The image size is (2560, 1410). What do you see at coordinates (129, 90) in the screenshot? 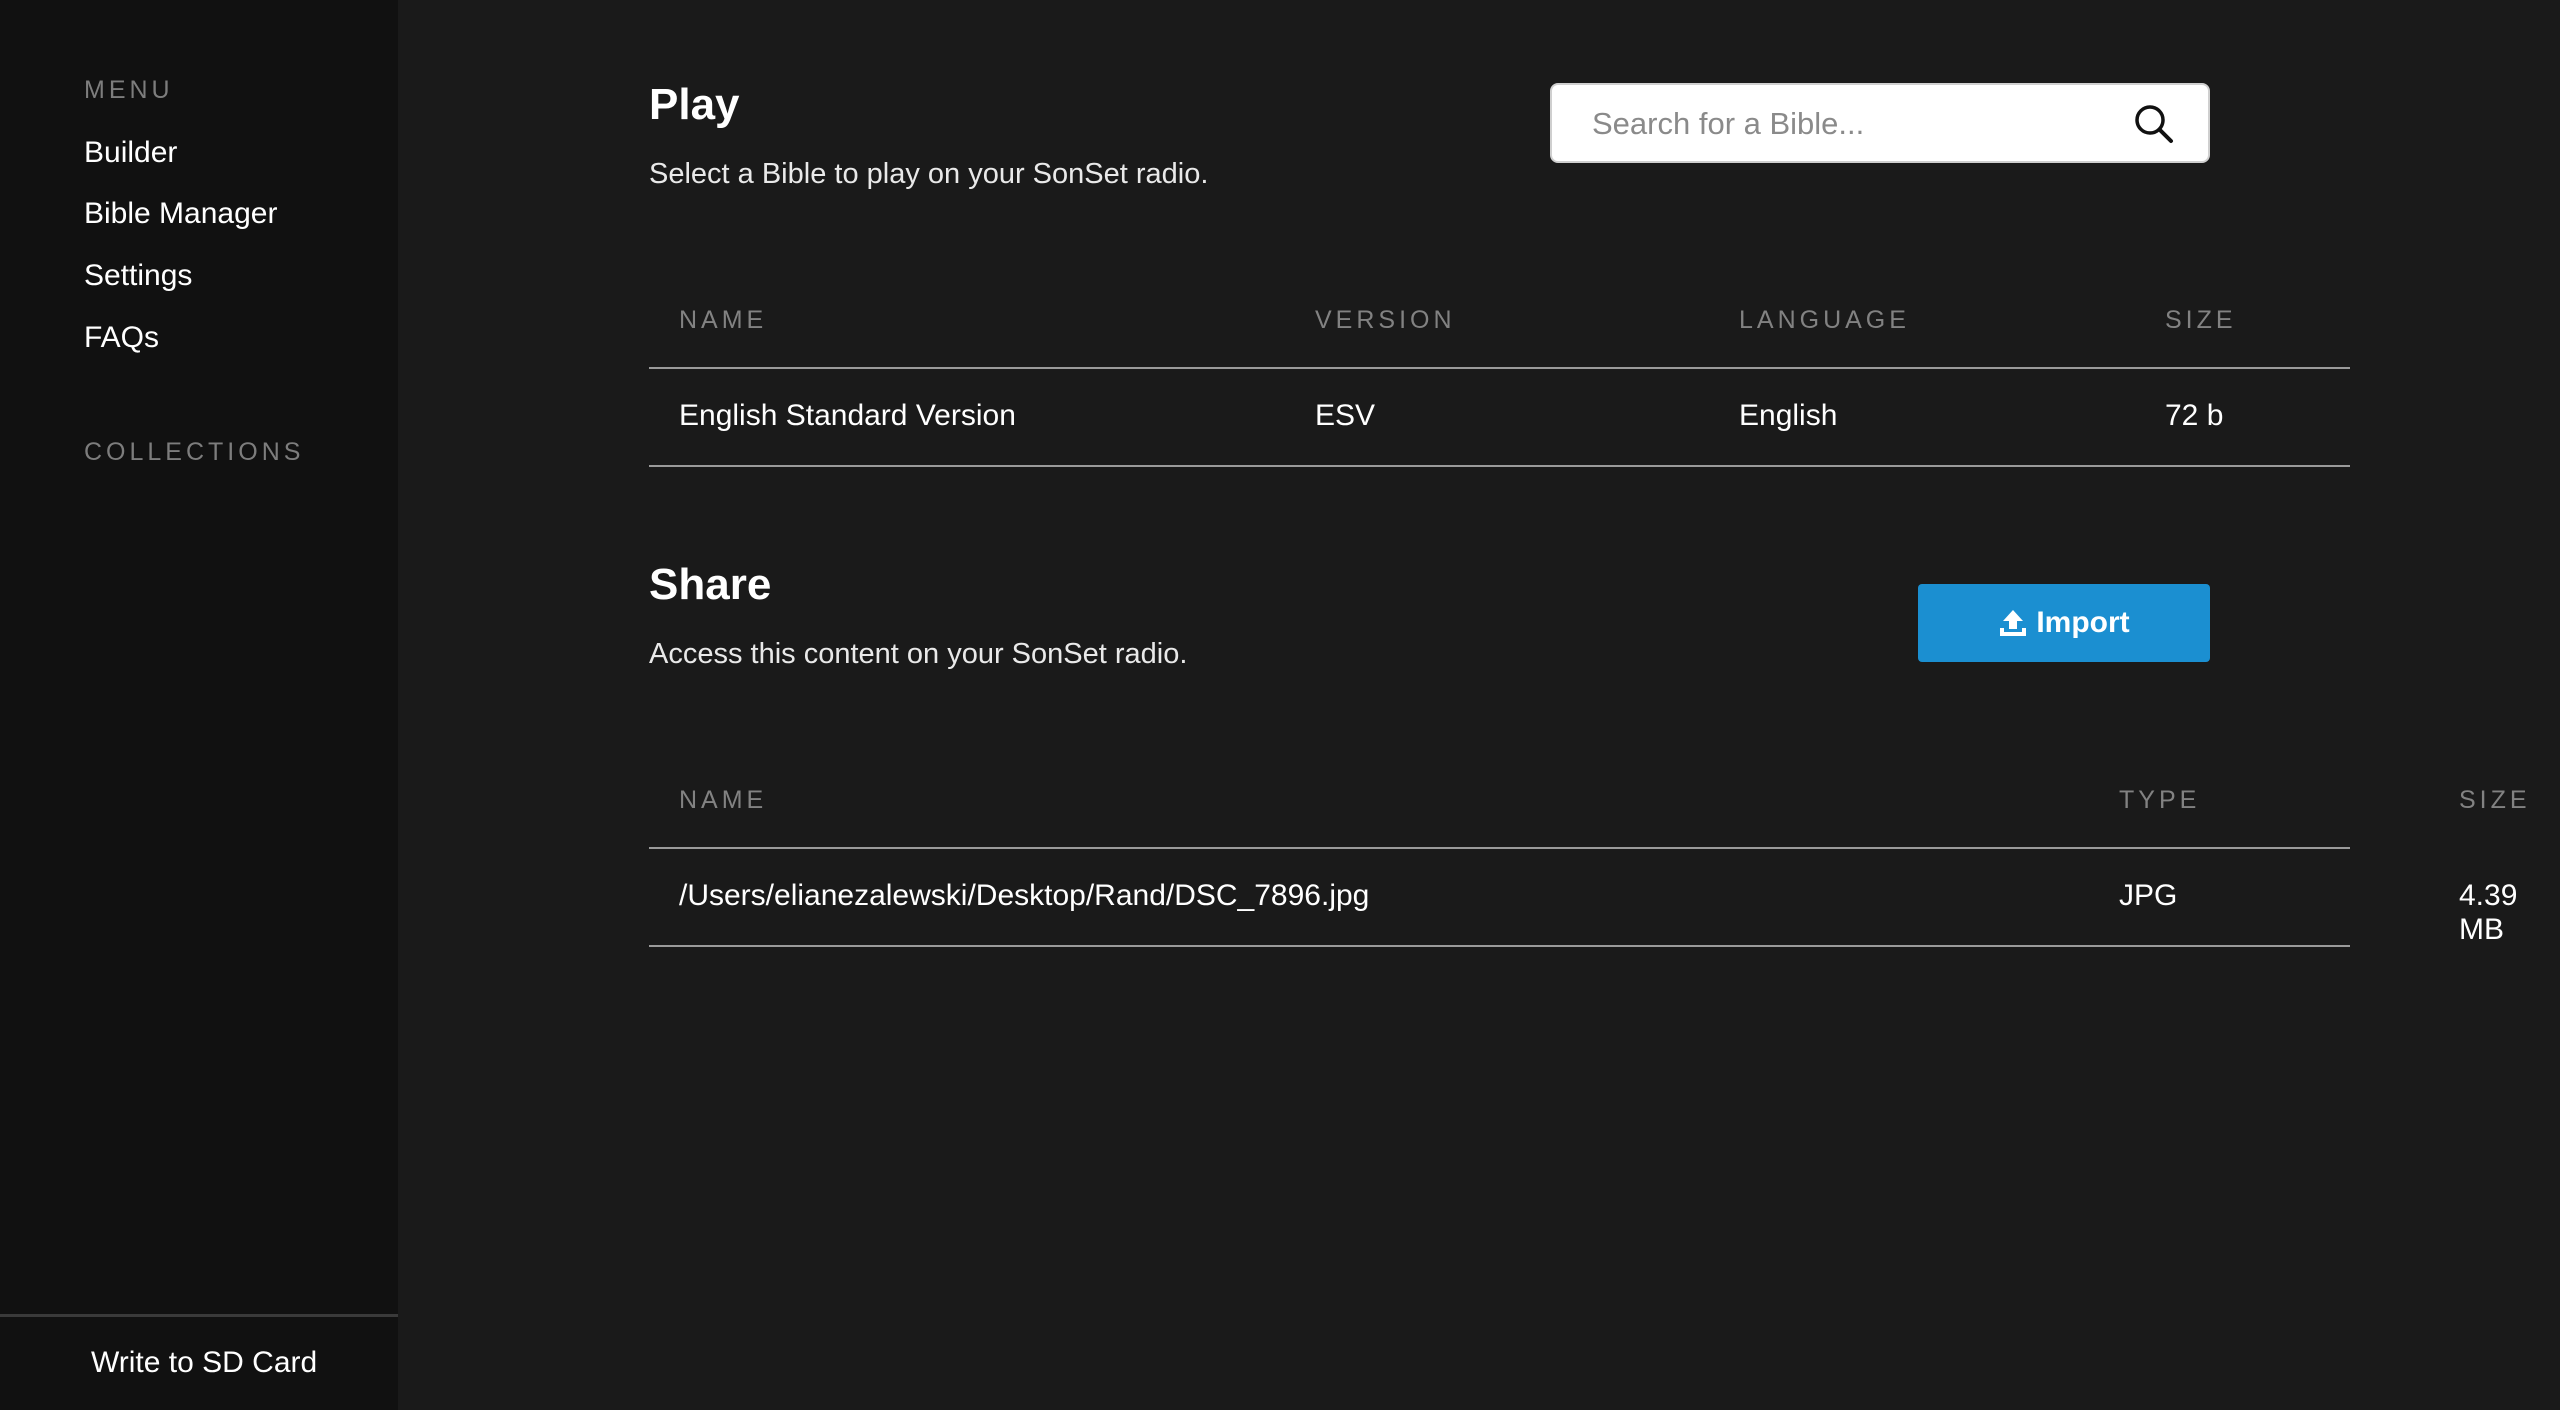
I see `menu-heading: MENU` at bounding box center [129, 90].